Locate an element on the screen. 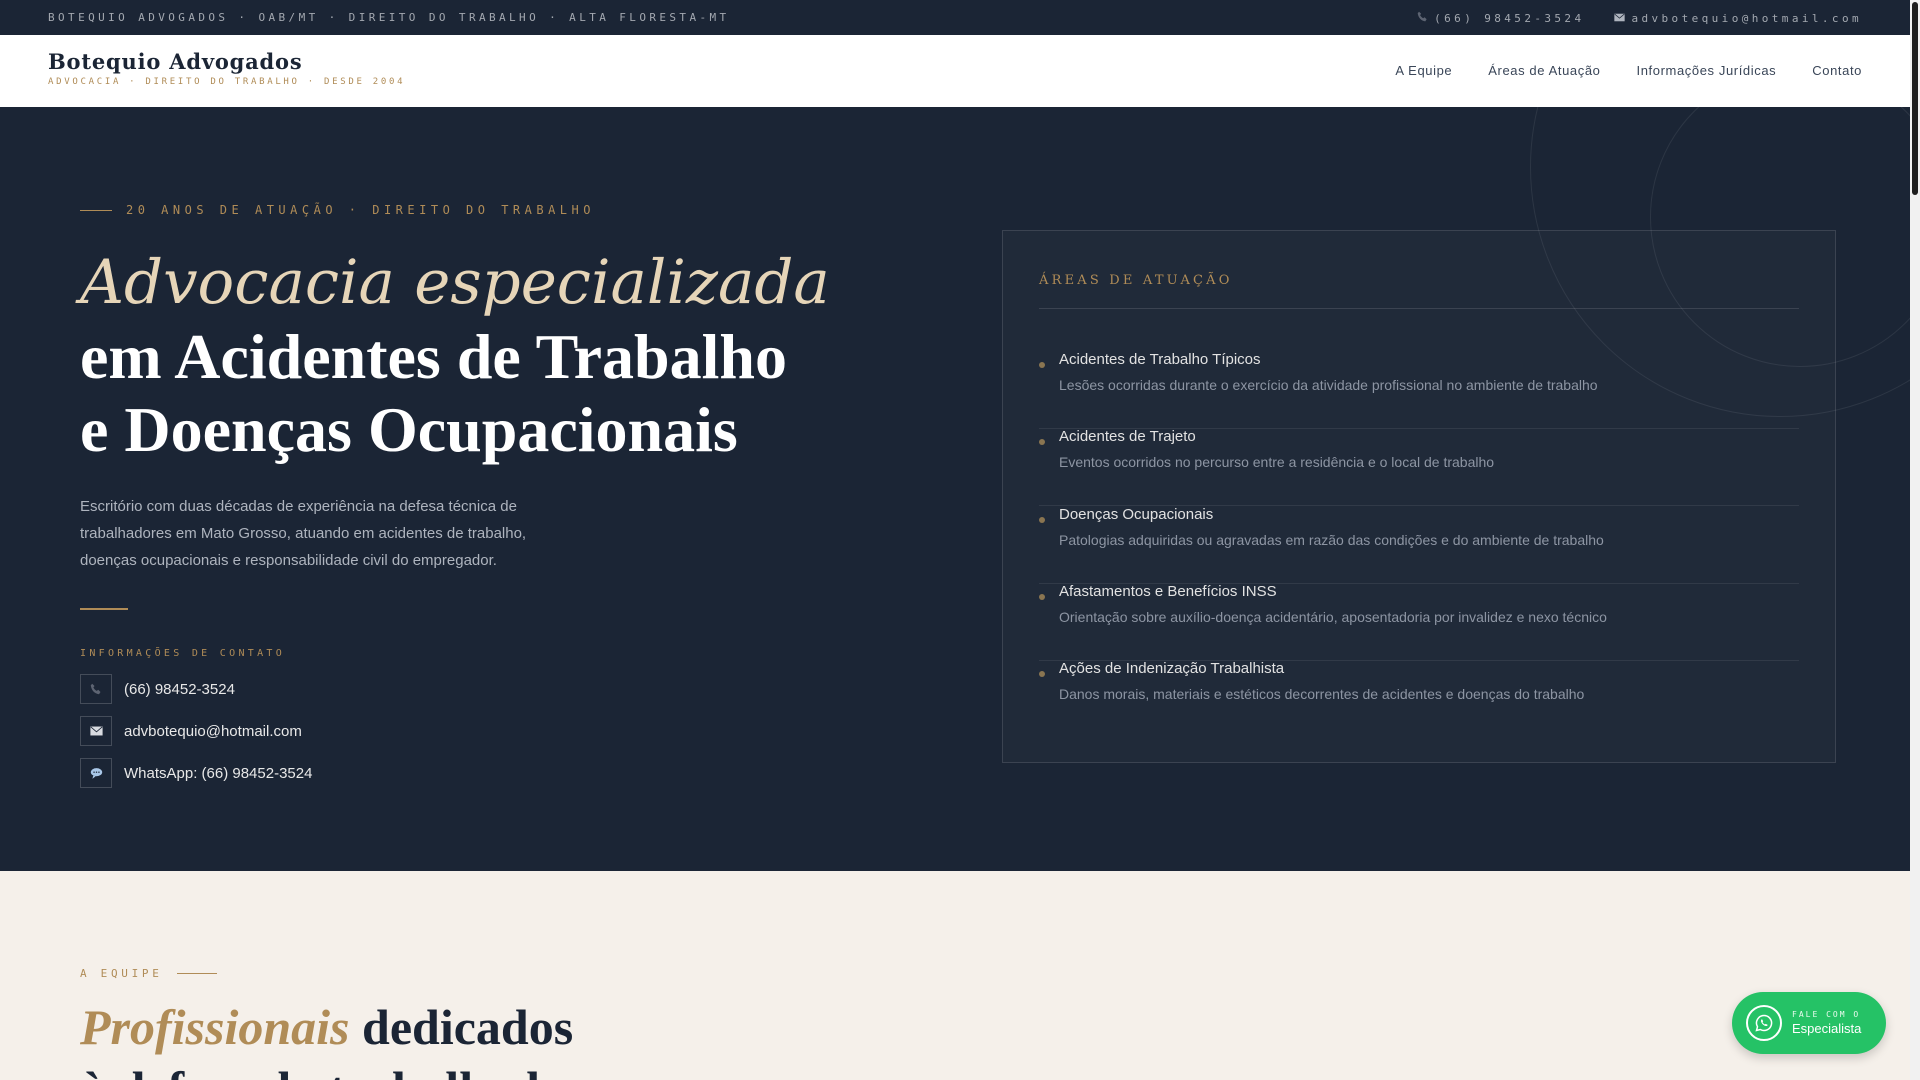  areas-card-divider is located at coordinates (1419, 308).